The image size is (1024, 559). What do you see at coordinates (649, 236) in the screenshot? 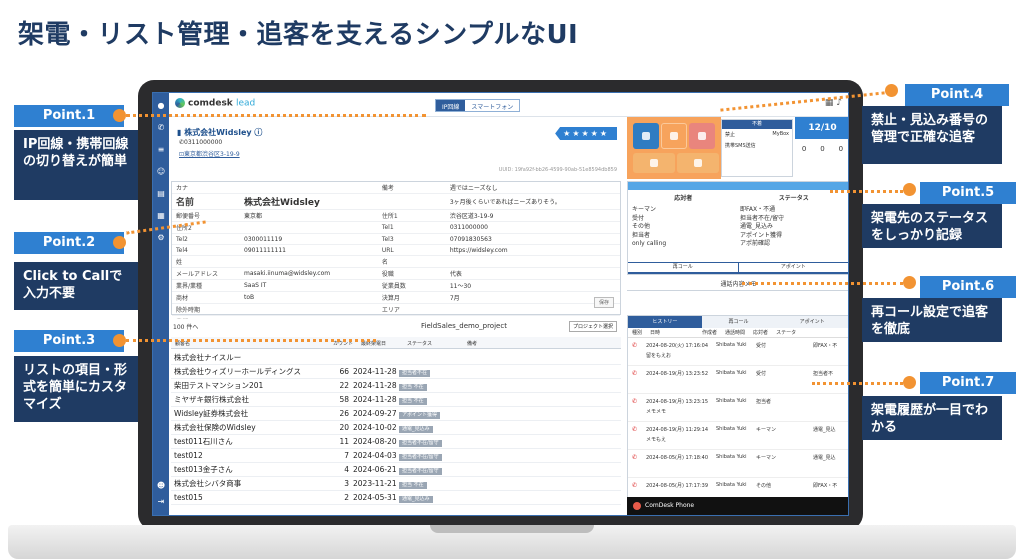
I see `respondent-option: 担当者` at bounding box center [649, 236].